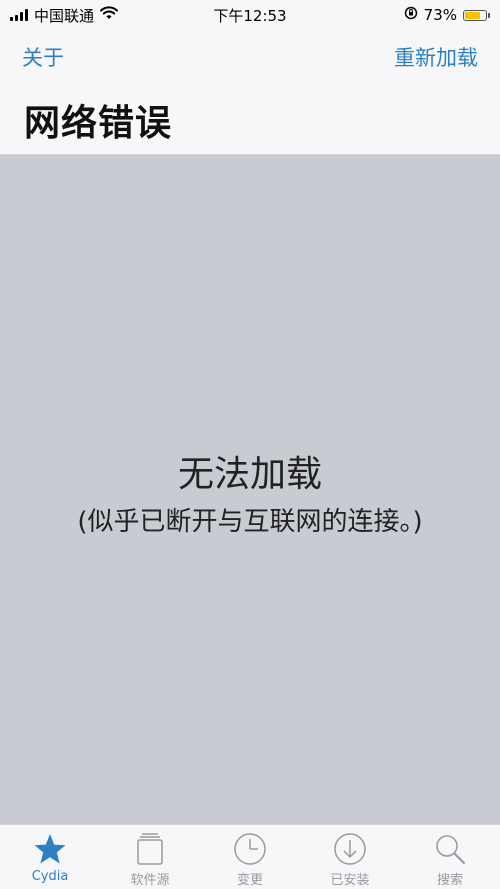  I want to click on navigation-bar: 关于 重新加载 网络错误, so click(250, 92).